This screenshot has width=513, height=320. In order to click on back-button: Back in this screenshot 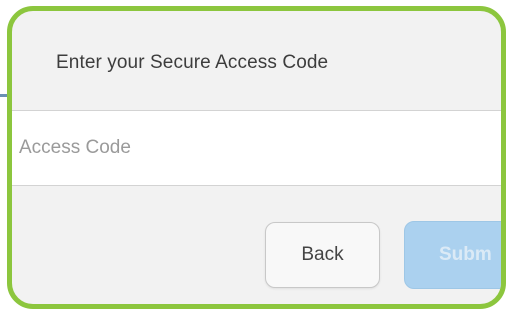, I will do `click(322, 255)`.